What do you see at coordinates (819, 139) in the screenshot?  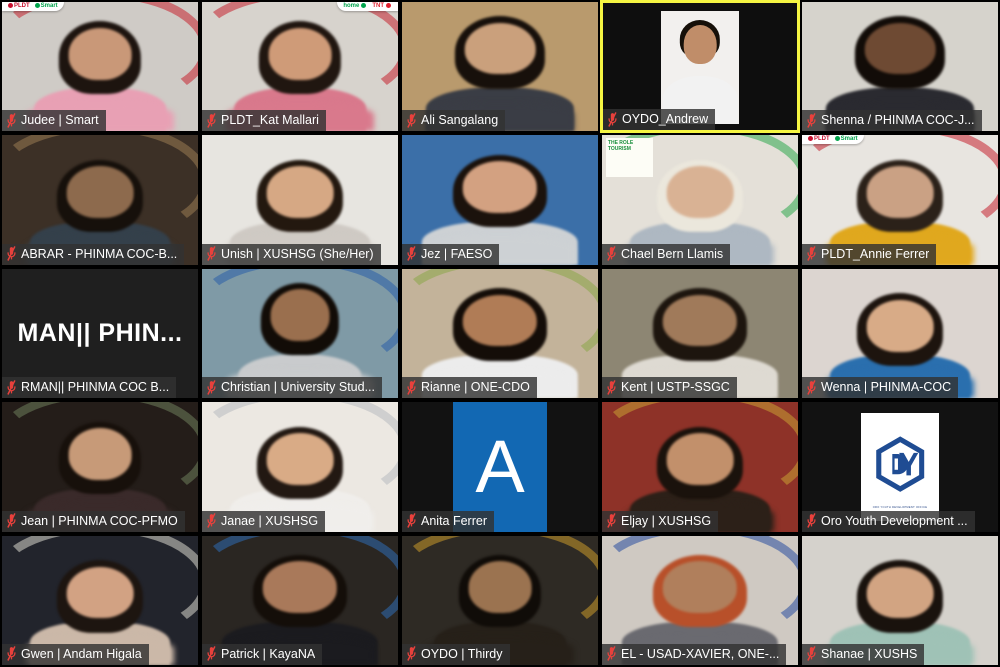 I see `pldt-logo: PLDT` at bounding box center [819, 139].